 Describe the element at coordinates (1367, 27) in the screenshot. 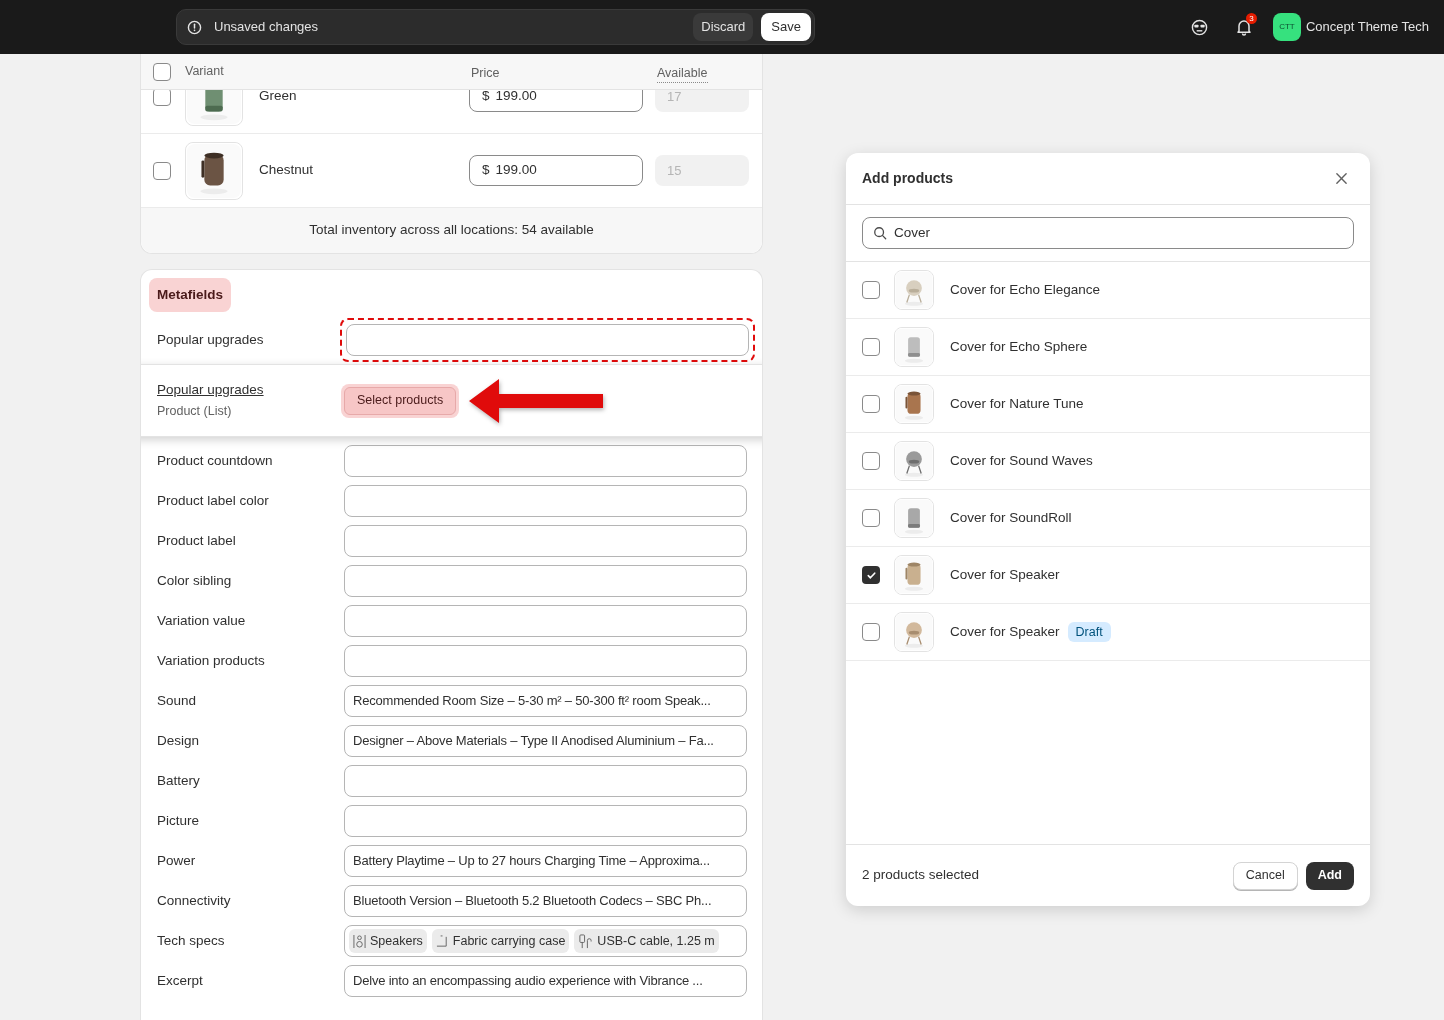

I see `store-name: Concept Theme Tech` at that location.